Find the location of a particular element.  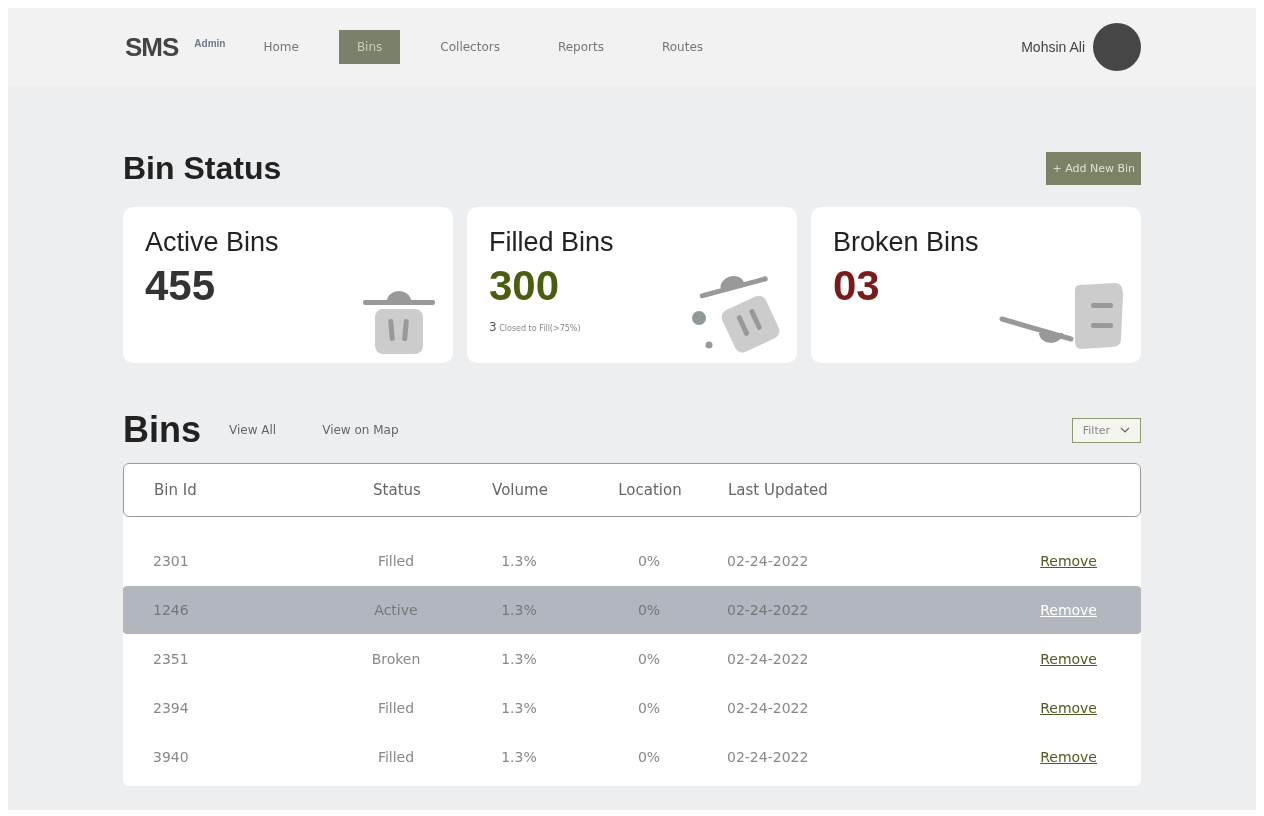

column-header: Location is located at coordinates (650, 490).